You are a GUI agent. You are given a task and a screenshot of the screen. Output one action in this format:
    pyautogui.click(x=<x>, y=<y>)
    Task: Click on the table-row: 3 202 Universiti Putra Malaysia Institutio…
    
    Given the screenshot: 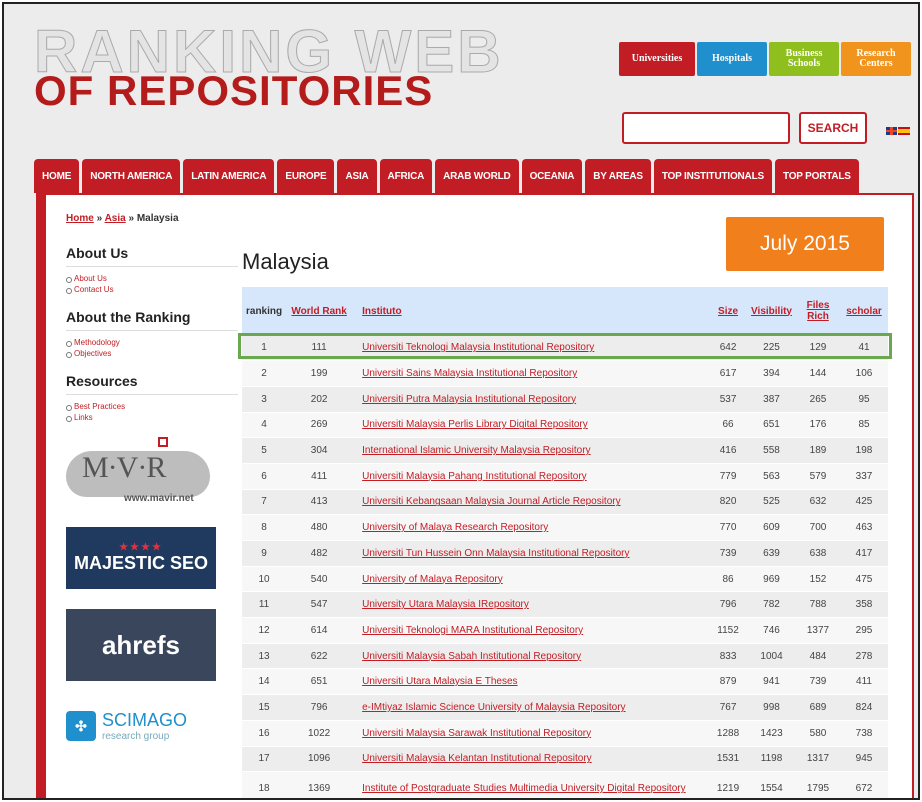 What is the action you would take?
    pyautogui.click(x=565, y=399)
    